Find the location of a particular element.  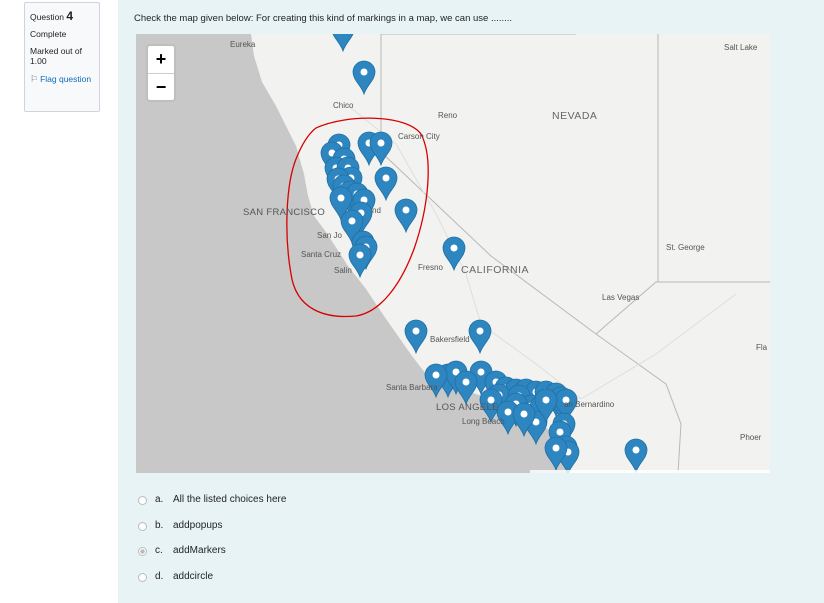

label-santa-barbara: Santa Barbara is located at coordinates (412, 387).